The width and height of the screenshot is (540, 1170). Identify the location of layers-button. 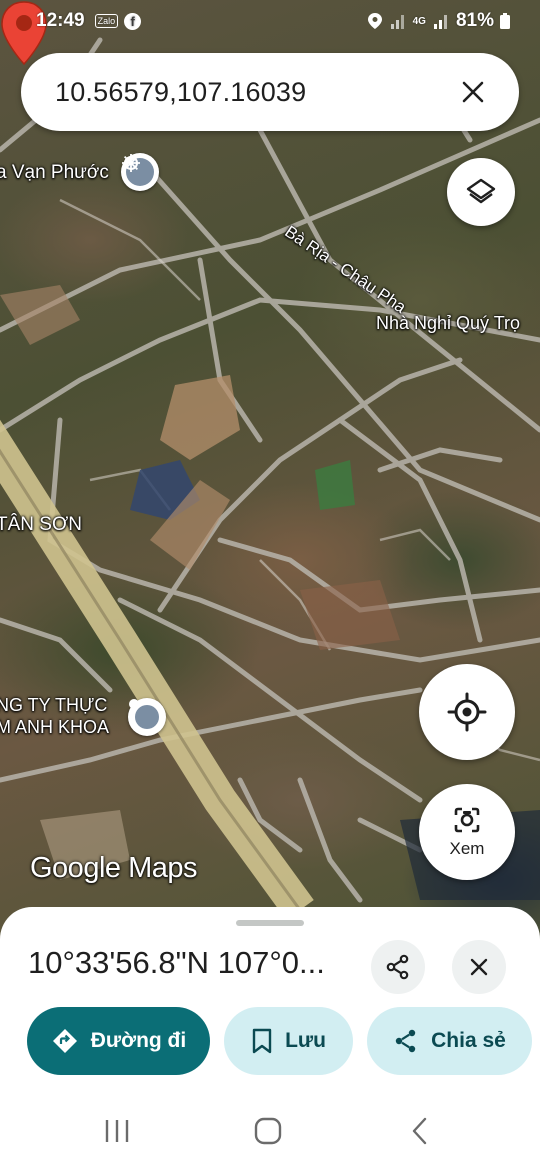
(481, 192).